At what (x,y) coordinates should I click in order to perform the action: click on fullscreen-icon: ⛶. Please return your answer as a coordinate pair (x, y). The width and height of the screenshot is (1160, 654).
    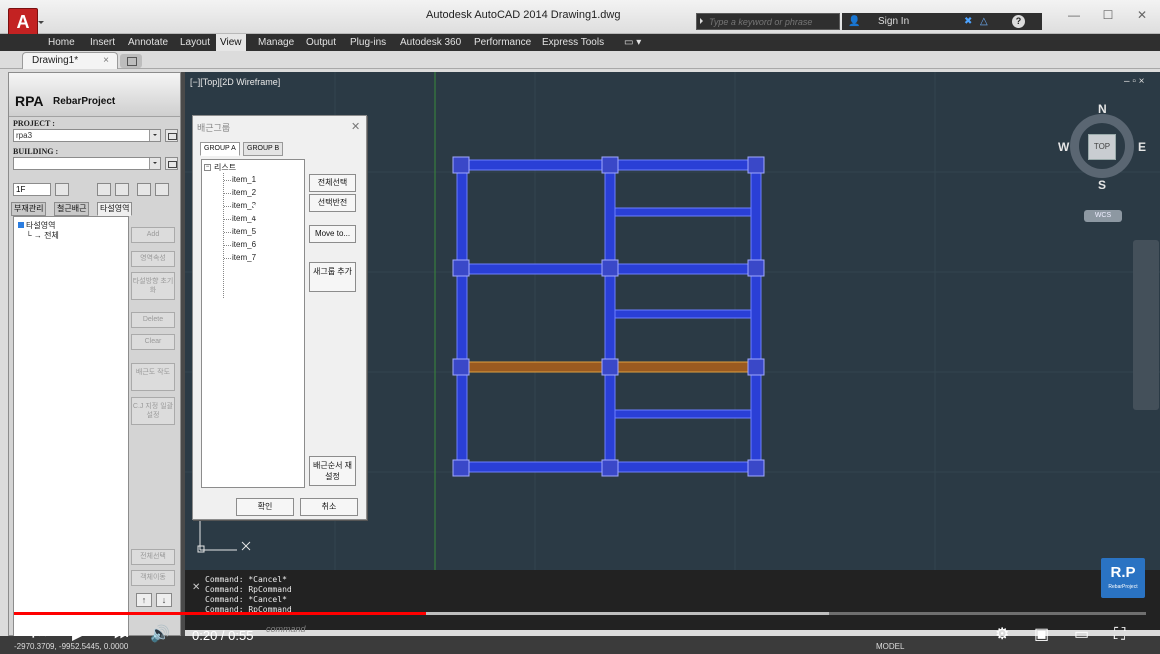
    Looking at the image, I should click on (1119, 635).